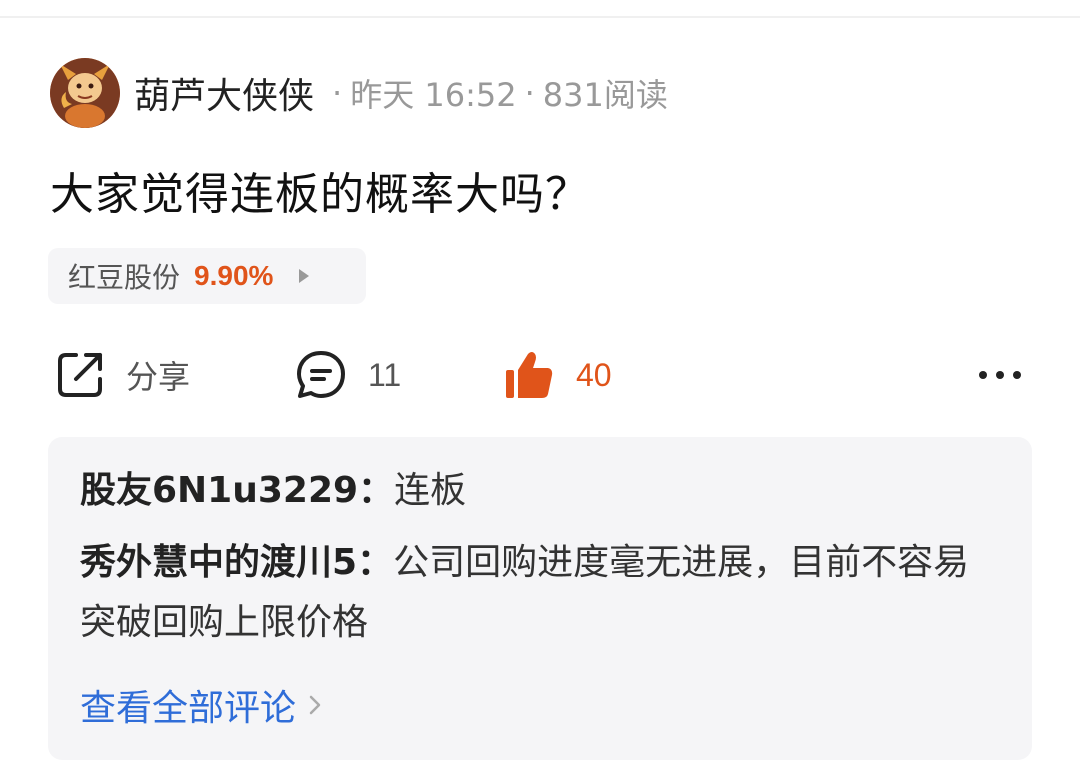 The width and height of the screenshot is (1080, 763). Describe the element at coordinates (237, 490) in the screenshot. I see `comment-user: 股友6N1u3229：` at that location.